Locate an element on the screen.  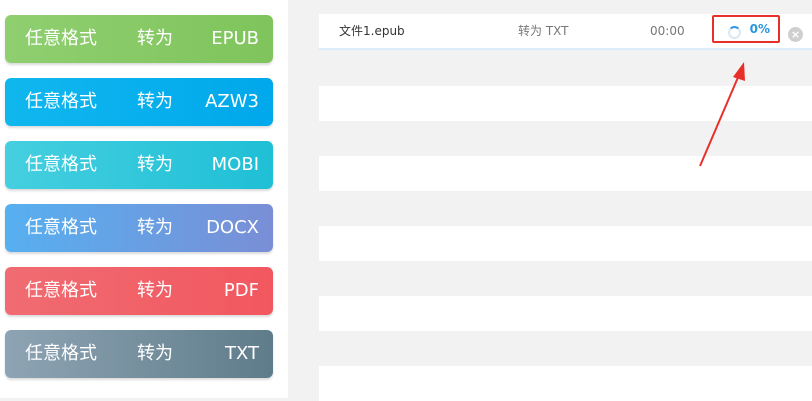
progress-indicator: 0% is located at coordinates (746, 29).